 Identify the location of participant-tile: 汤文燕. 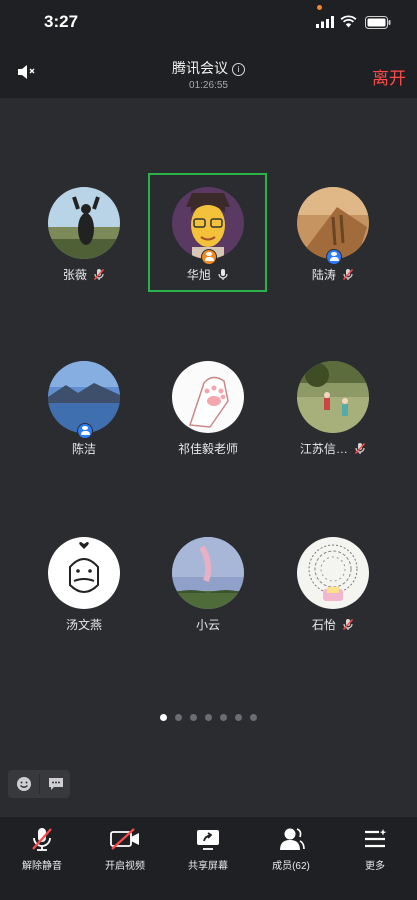
(84, 585).